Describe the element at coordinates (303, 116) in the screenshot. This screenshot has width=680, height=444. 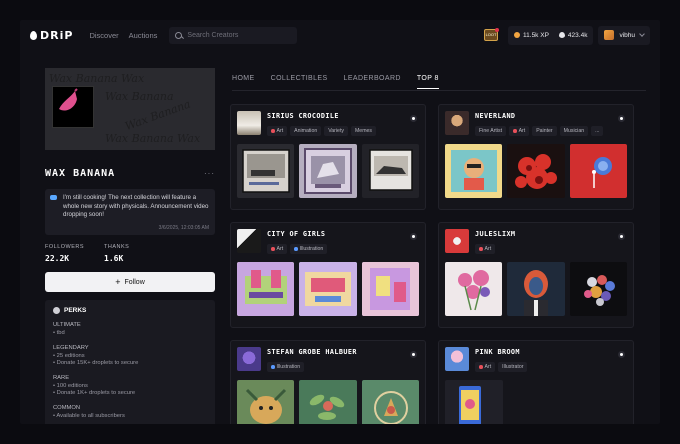
I see `creator-name: SIRIUS CROCODILE` at that location.